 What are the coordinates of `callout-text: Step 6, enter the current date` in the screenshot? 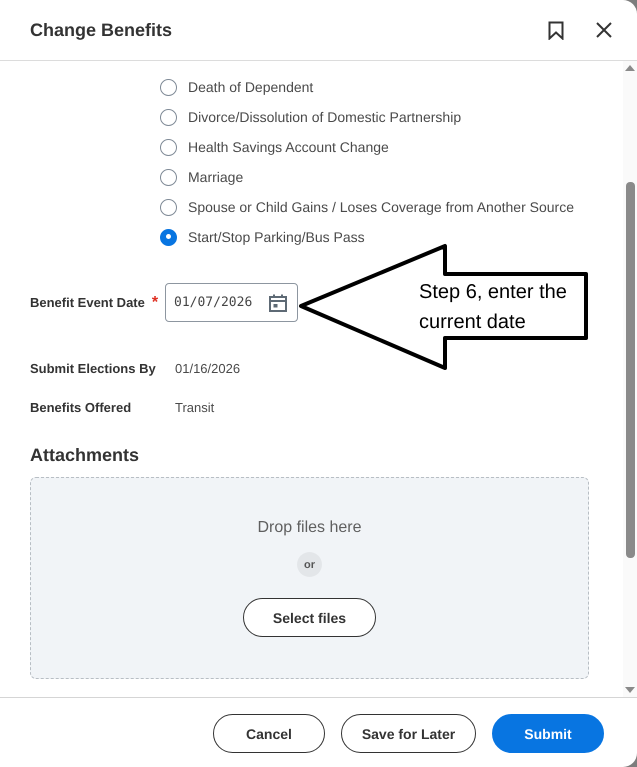 It's located at (493, 307).